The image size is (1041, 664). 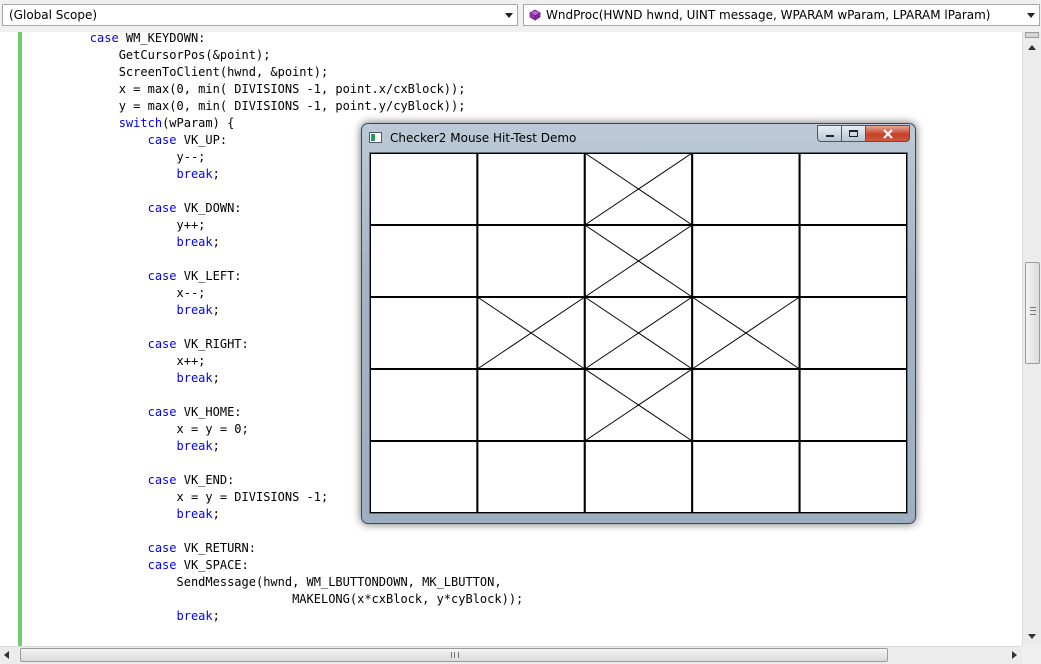 I want to click on code-token: ScreenToClient(hwnd, &point);, so click(x=180, y=72).